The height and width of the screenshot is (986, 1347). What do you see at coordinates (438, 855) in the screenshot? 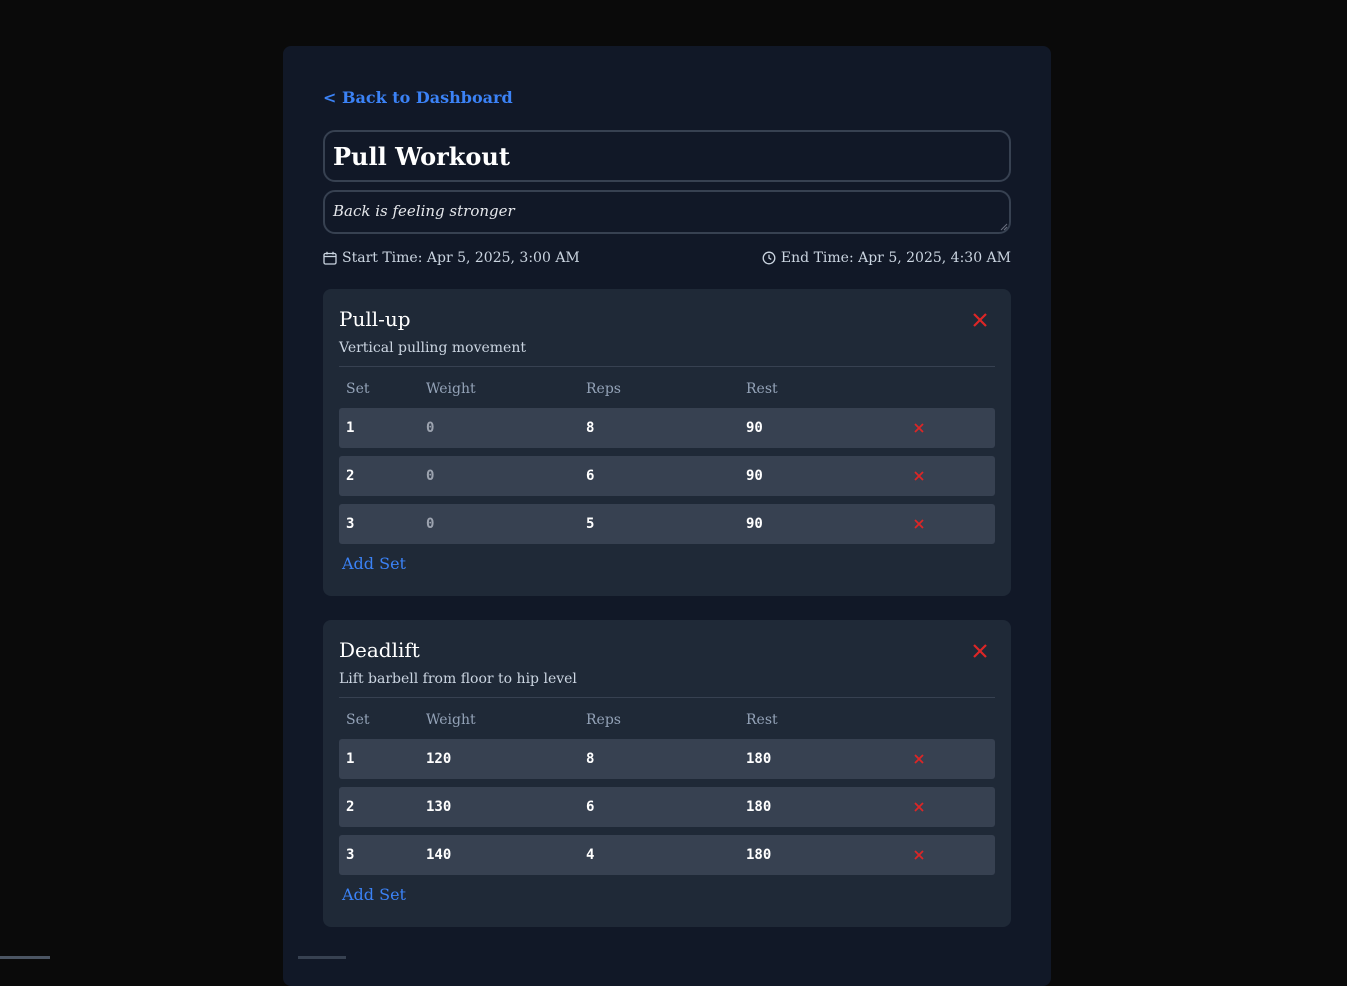
I see `weight-input: 140` at bounding box center [438, 855].